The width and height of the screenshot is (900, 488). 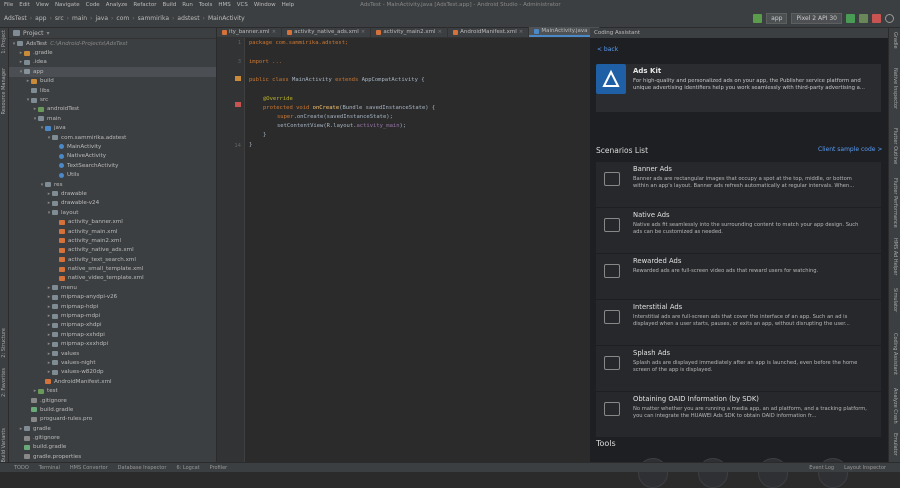 I want to click on tree-row: activity_main2.xml, so click(x=112, y=240).